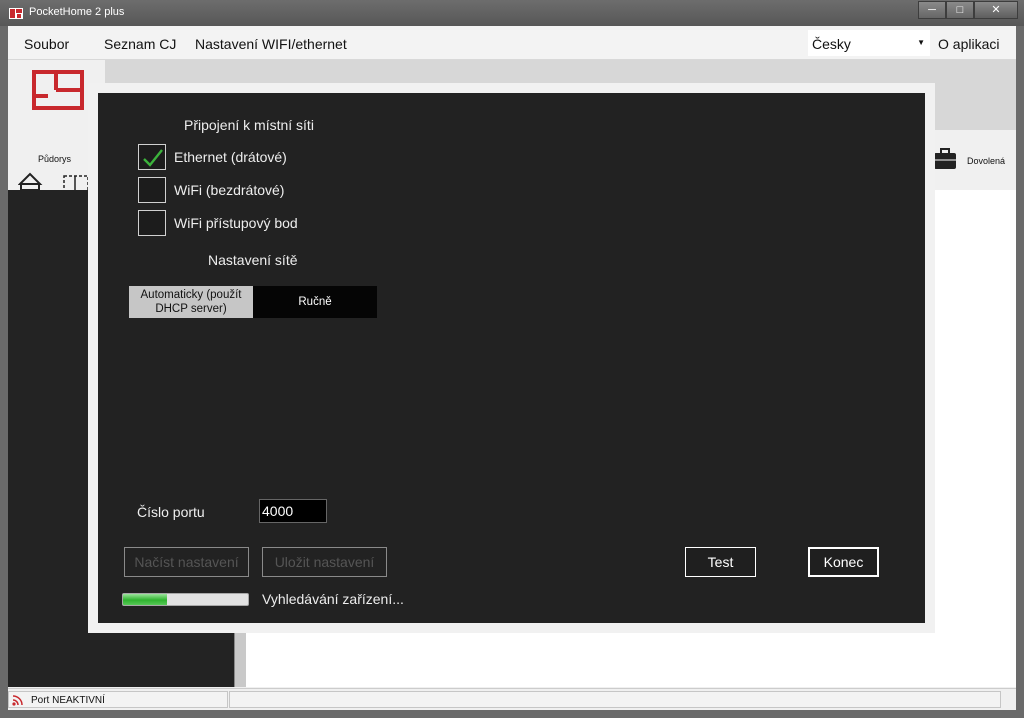  Describe the element at coordinates (293, 511) in the screenshot. I see `port-input` at that location.